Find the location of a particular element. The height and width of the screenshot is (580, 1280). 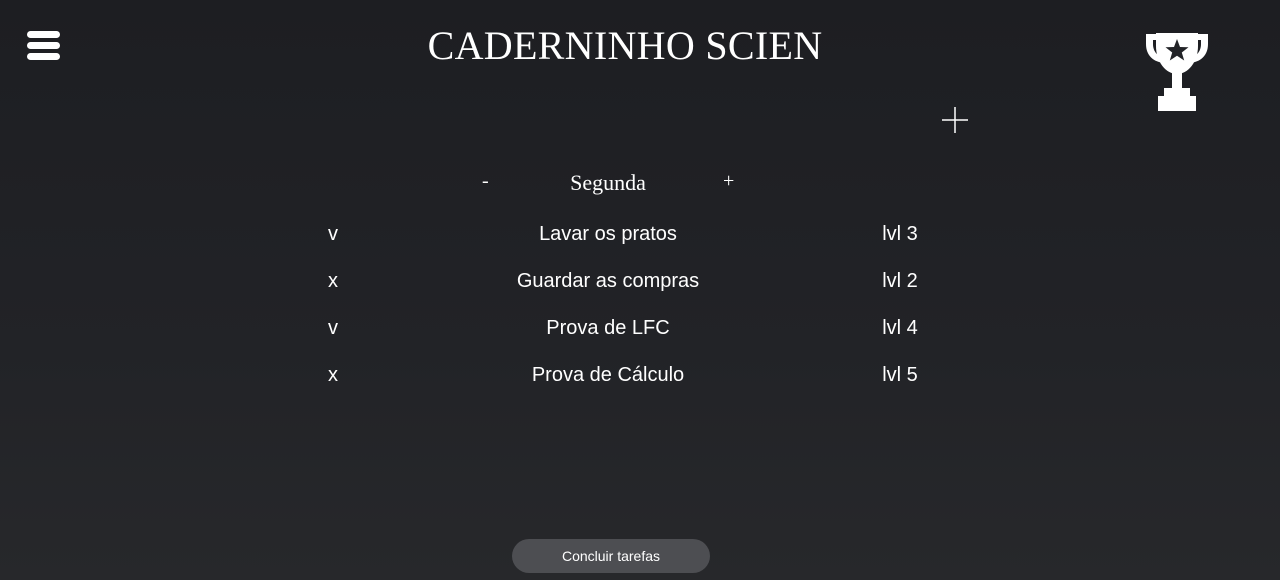

task-row: x Prova de Cálculo lvl 5 is located at coordinates (640, 384).